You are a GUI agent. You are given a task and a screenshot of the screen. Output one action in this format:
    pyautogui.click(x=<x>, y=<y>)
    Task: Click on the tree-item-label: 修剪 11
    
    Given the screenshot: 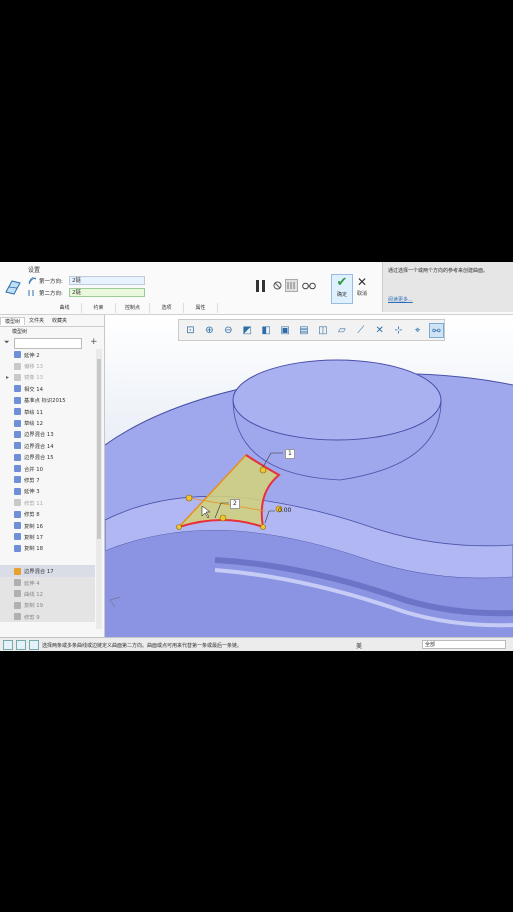 What is the action you would take?
    pyautogui.click(x=34, y=503)
    